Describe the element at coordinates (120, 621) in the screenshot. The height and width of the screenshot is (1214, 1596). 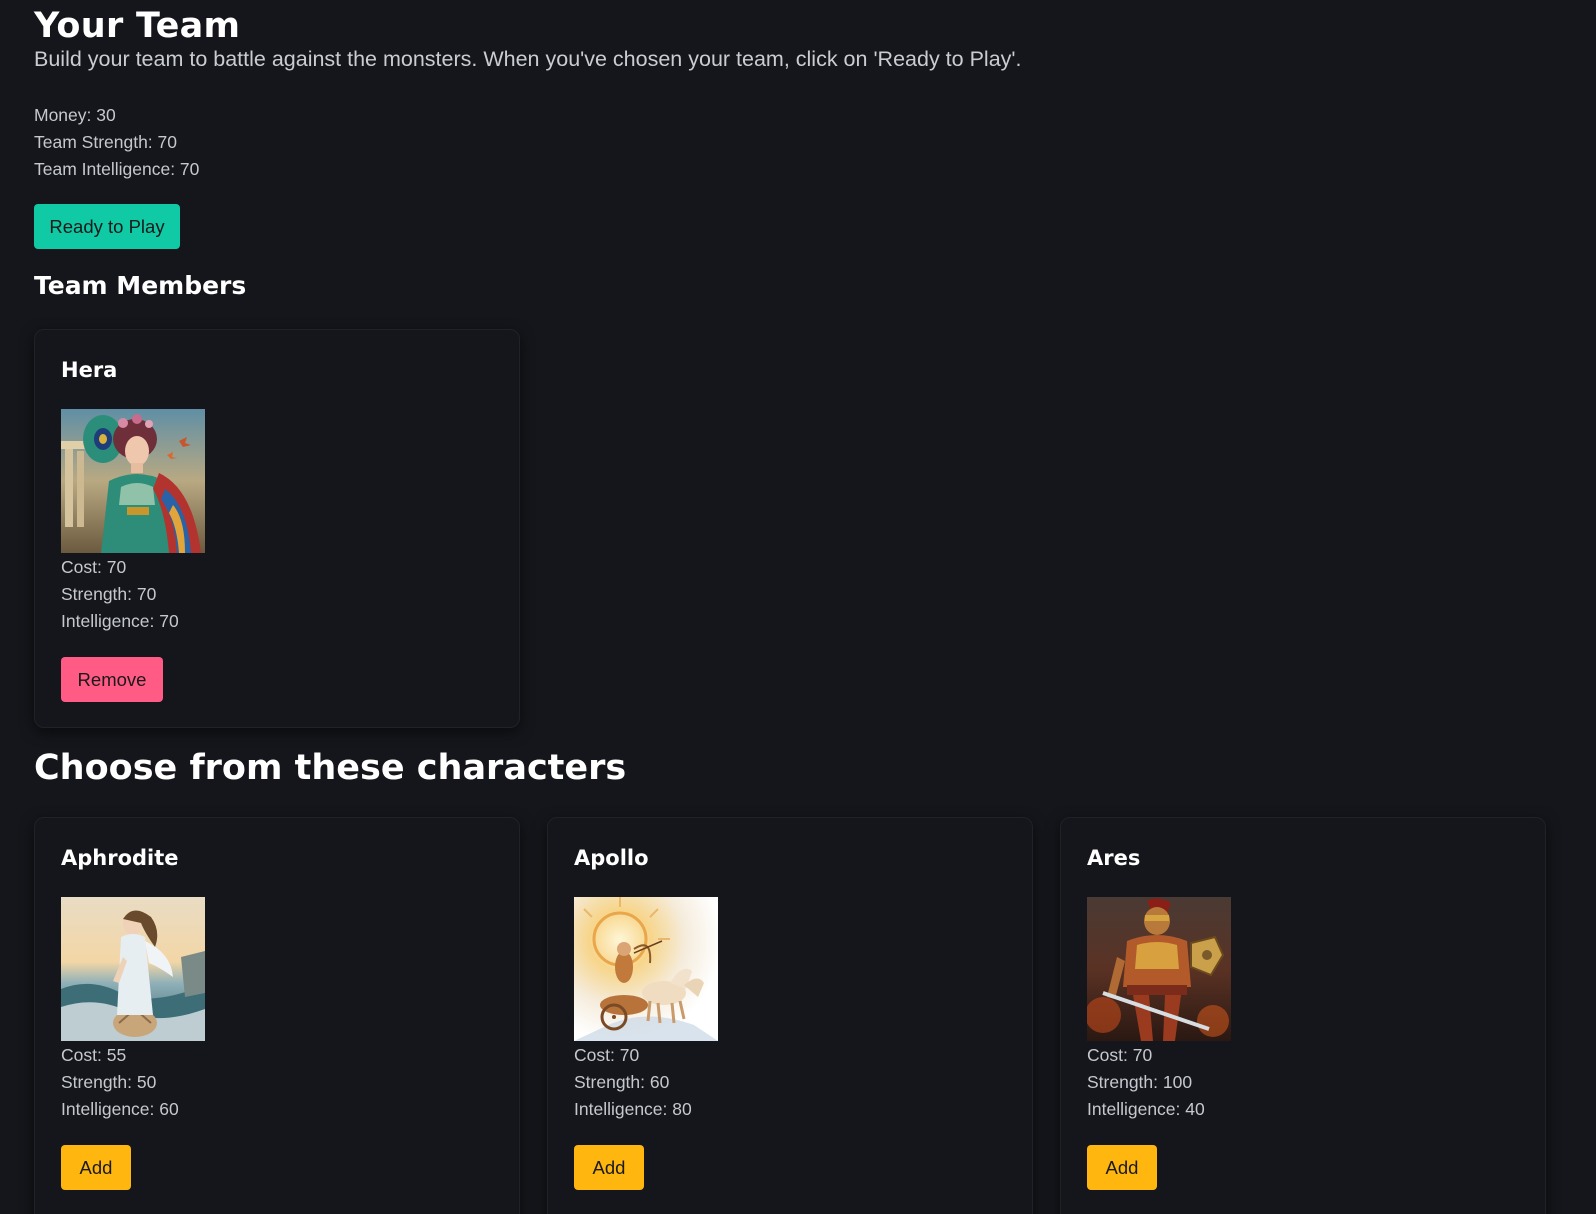
I see `intelligence-stat: Intelligence: 70` at that location.